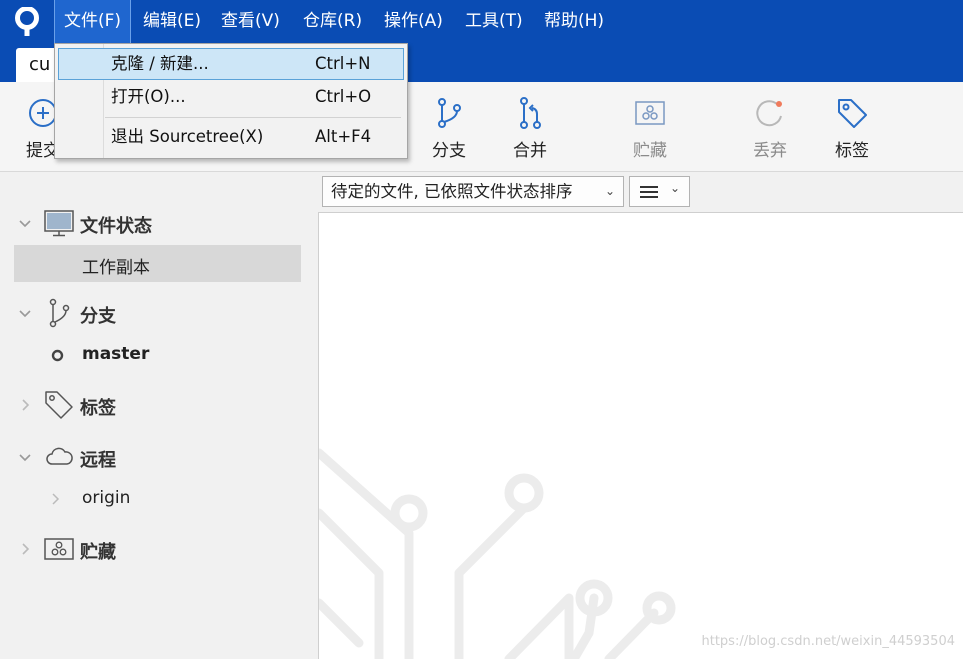  What do you see at coordinates (852, 131) in the screenshot?
I see `tag-button: 标签` at bounding box center [852, 131].